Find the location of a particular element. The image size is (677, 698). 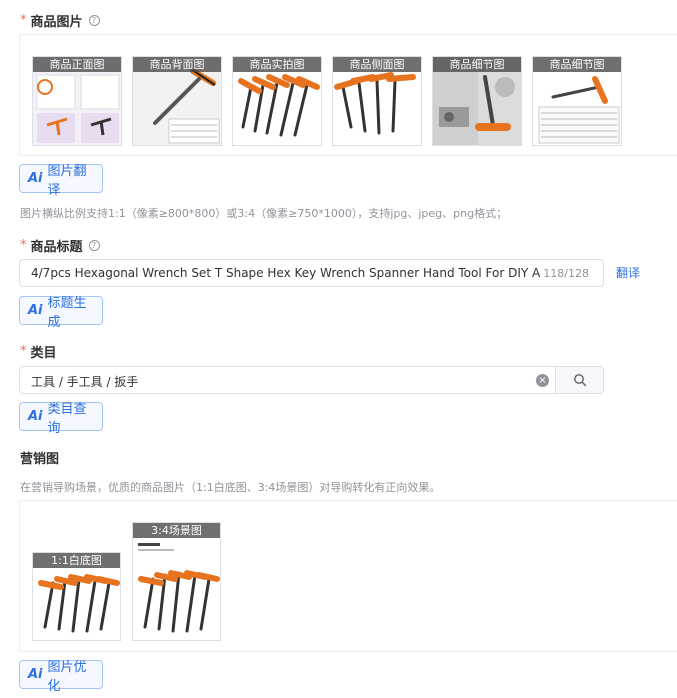

marketing-heading: 营销图 is located at coordinates (40, 459).